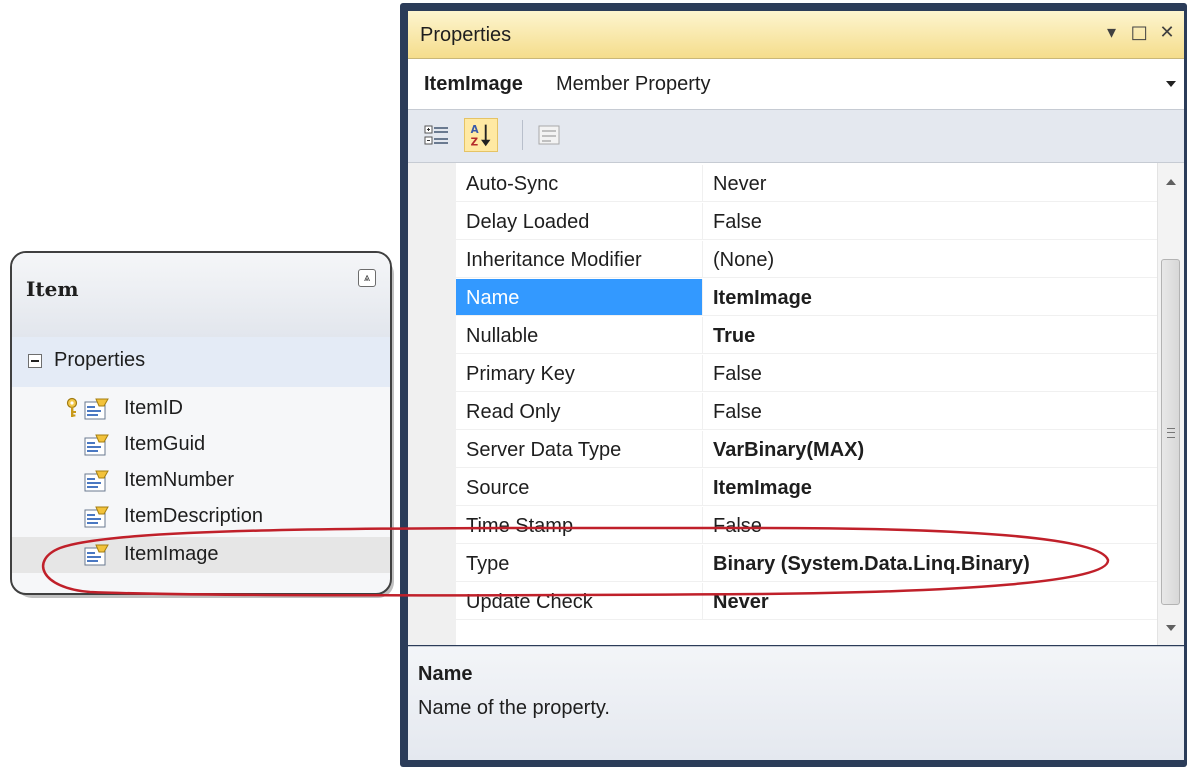  Describe the element at coordinates (201, 362) in the screenshot. I see `properties-section-header: Properties` at that location.